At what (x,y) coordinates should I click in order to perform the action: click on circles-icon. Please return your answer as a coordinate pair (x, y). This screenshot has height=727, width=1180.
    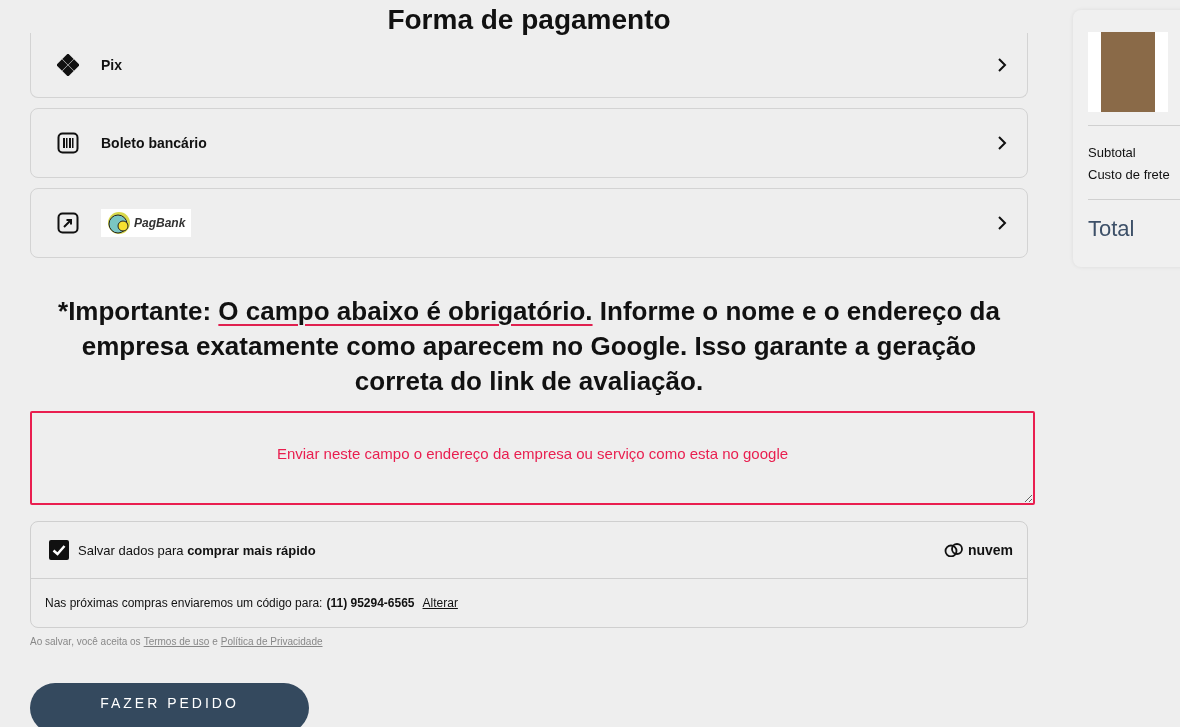
    Looking at the image, I should click on (119, 223).